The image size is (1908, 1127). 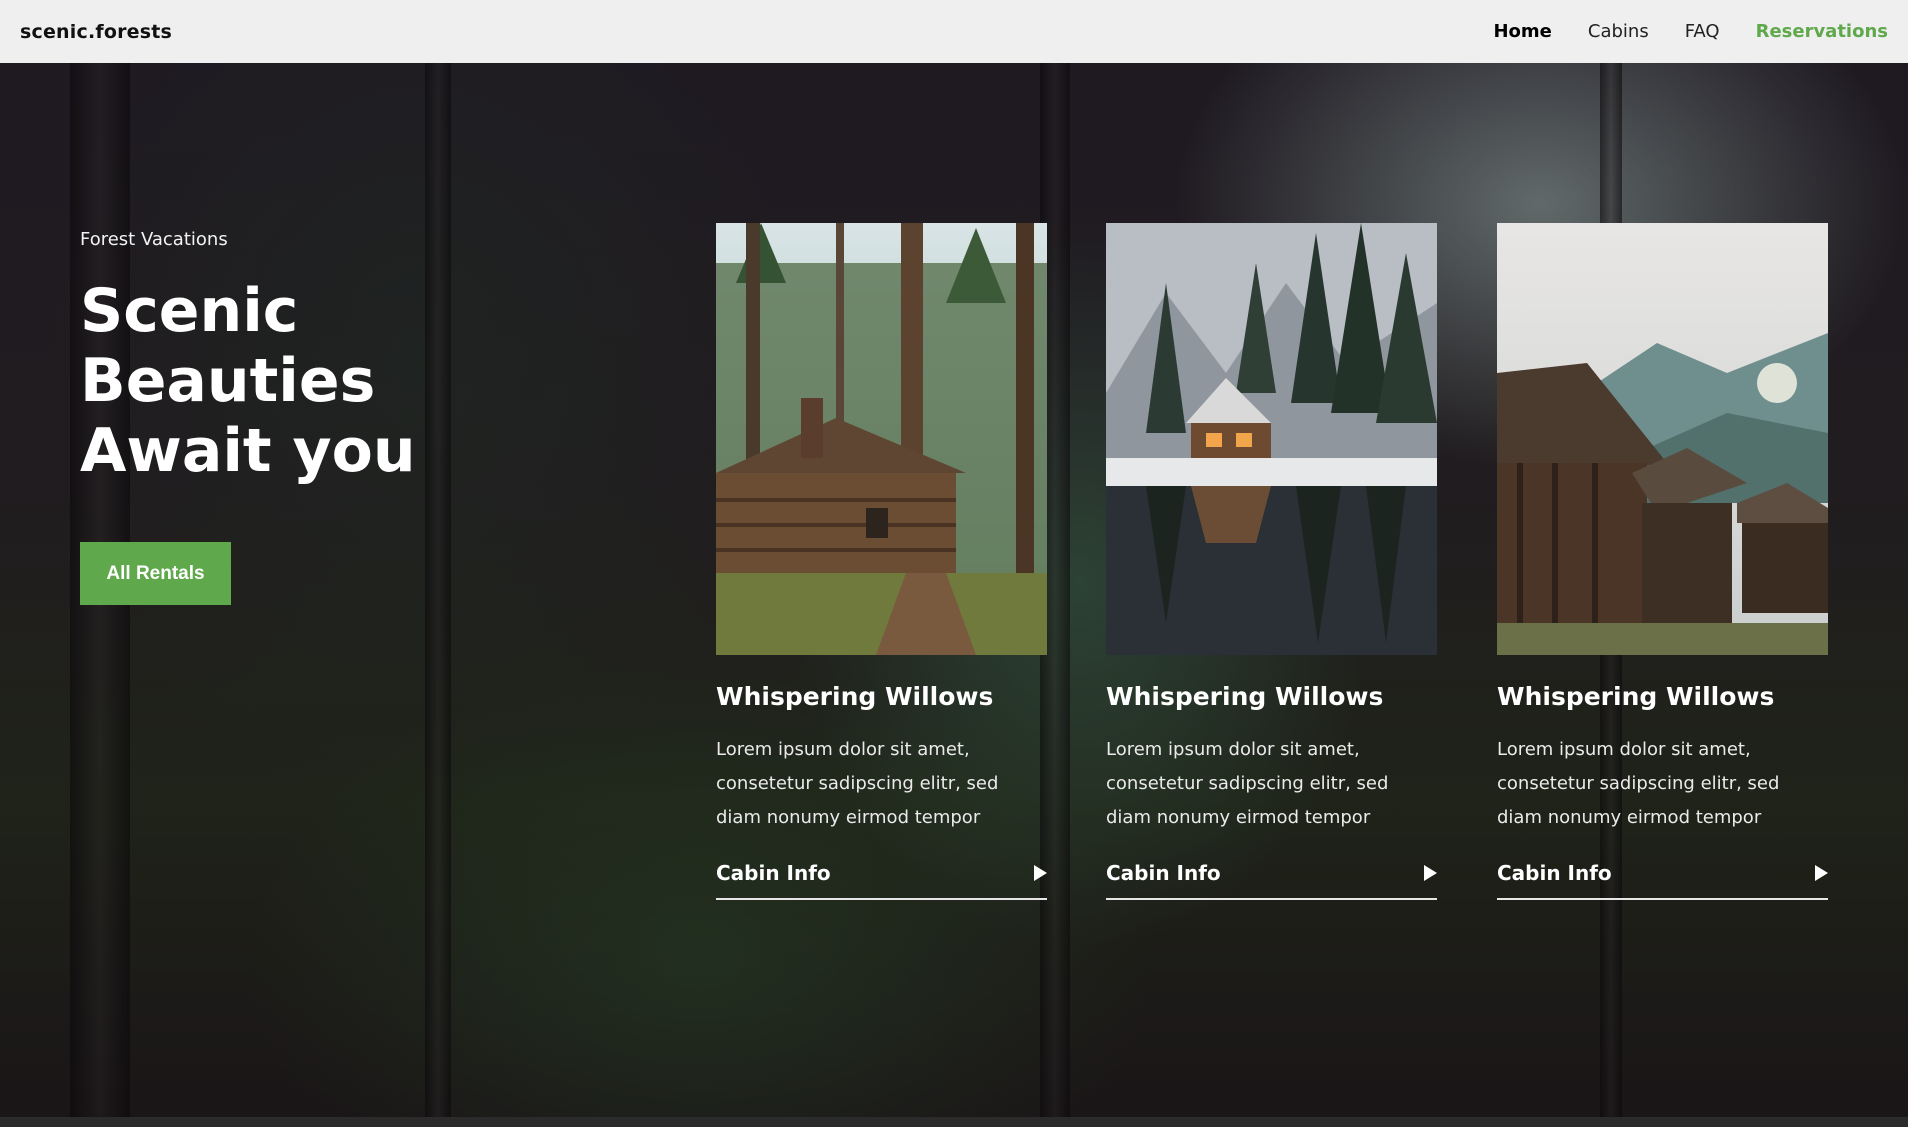 What do you see at coordinates (881, 439) in the screenshot?
I see `cabin-photo-forest-log-cabin` at bounding box center [881, 439].